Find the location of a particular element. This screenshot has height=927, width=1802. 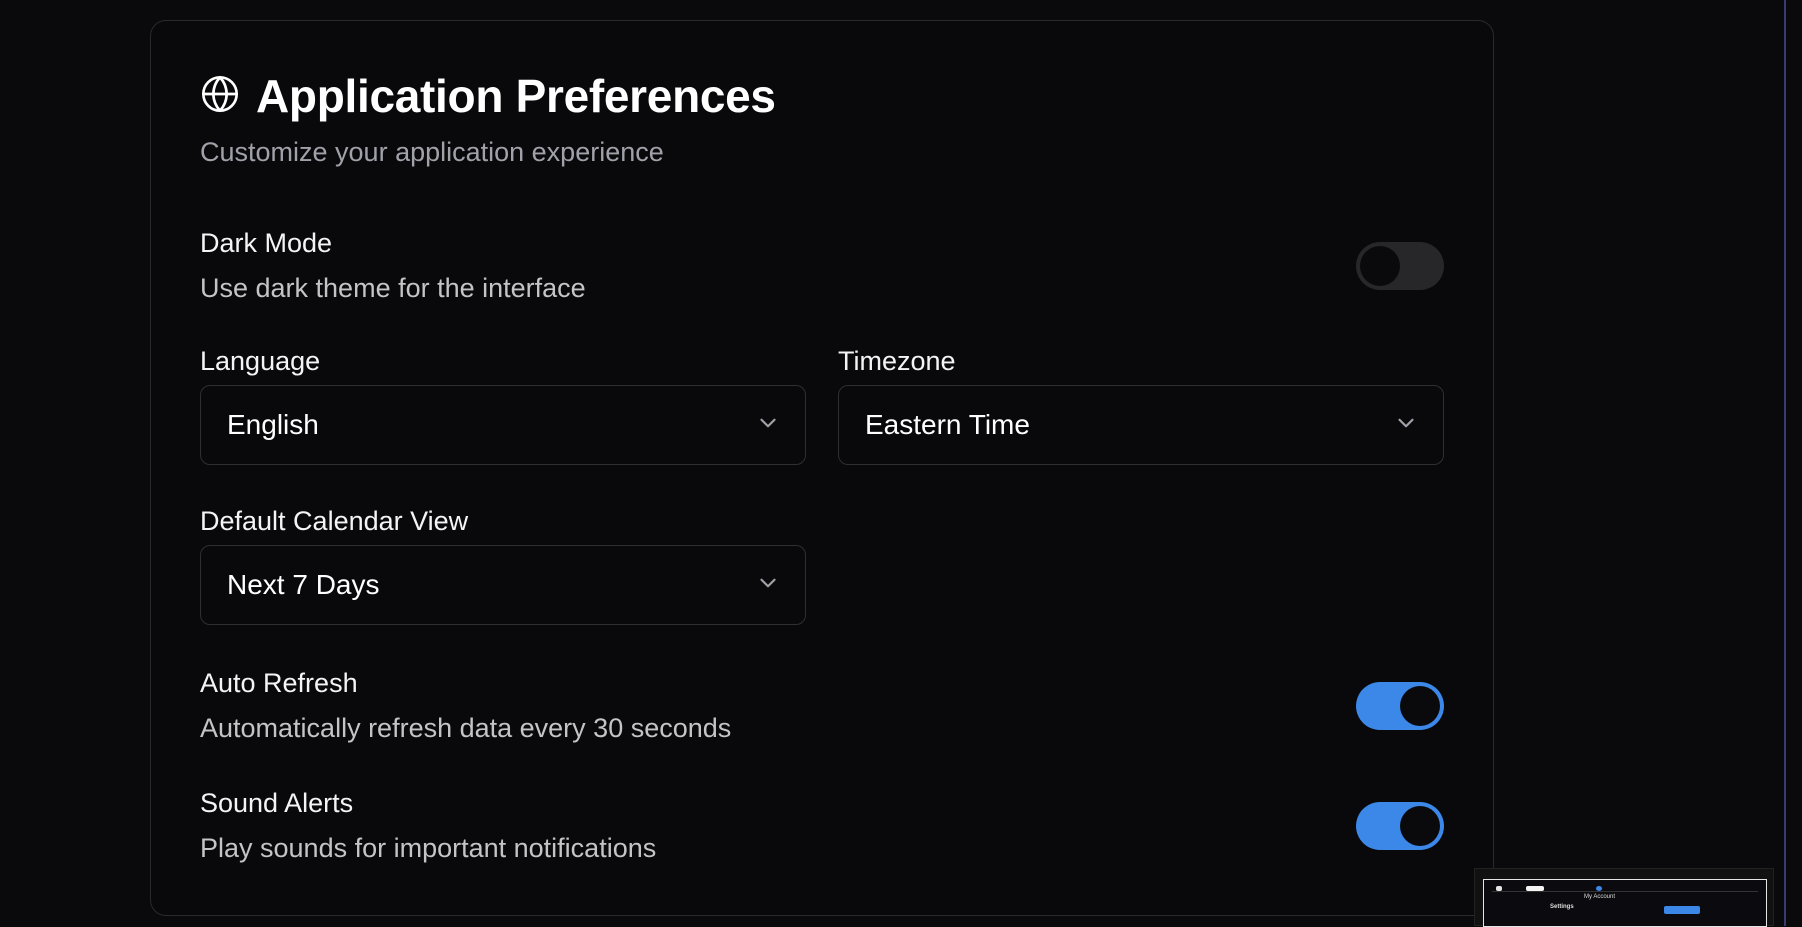

sound-alerts-toggle is located at coordinates (1400, 826).